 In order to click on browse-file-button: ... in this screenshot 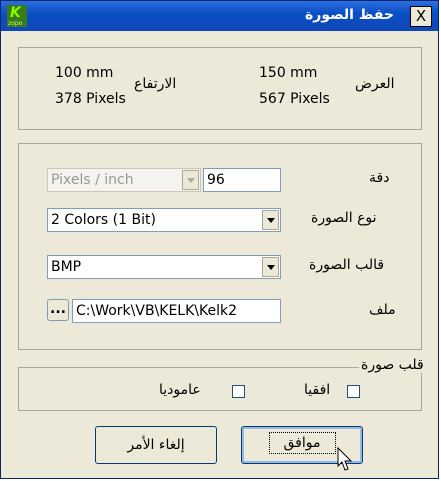, I will do `click(58, 310)`.